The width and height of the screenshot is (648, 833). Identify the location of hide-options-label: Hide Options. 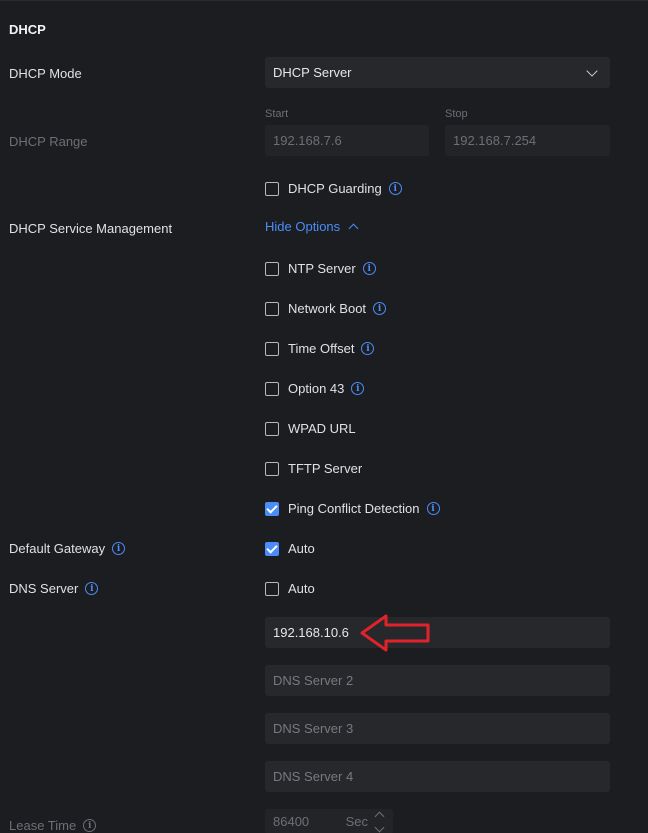
(303, 226).